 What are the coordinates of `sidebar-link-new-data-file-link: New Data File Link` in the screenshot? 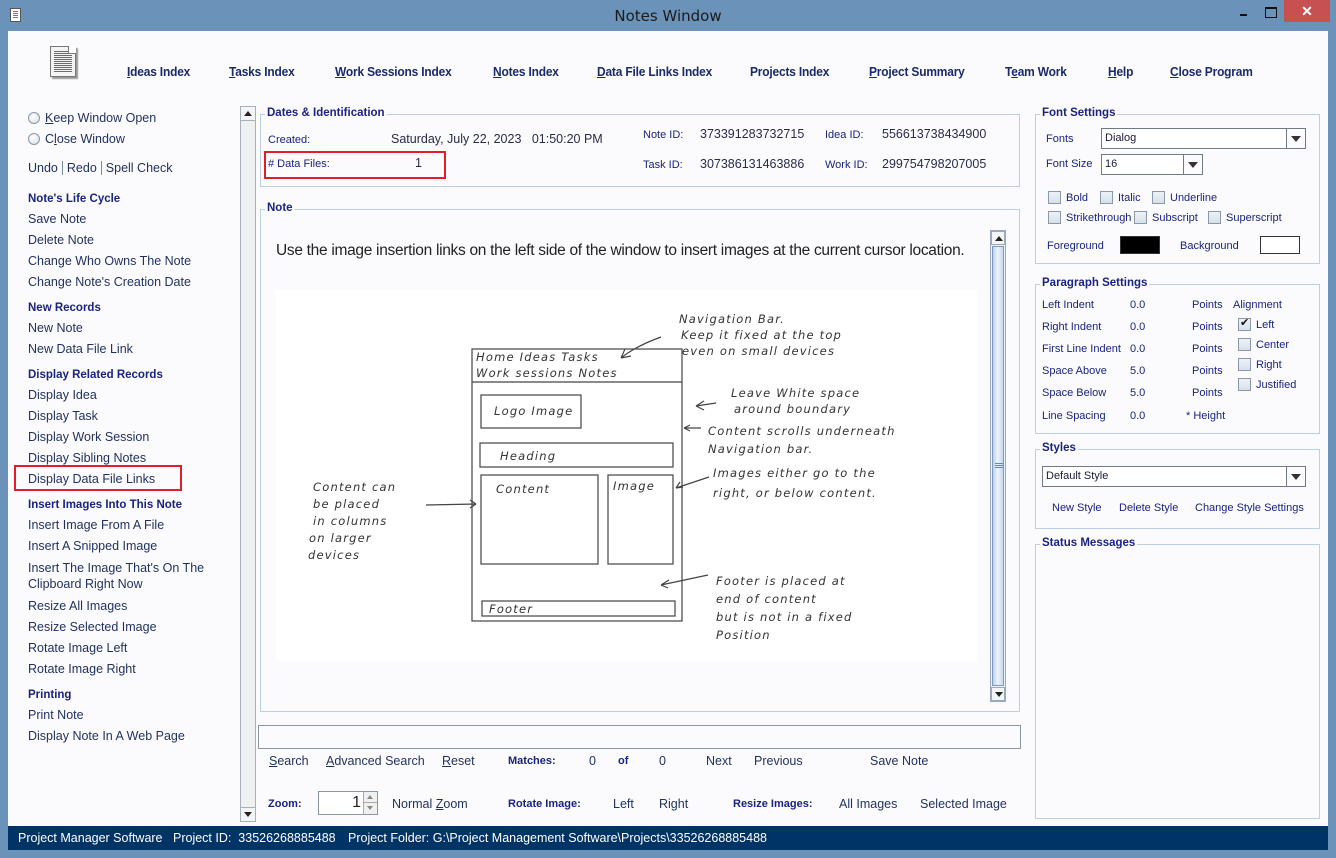 It's located at (80, 349).